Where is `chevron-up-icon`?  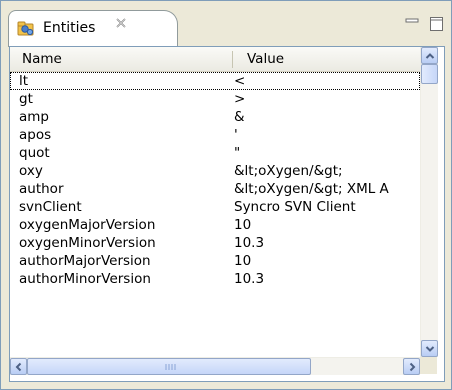 chevron-up-icon is located at coordinates (430, 56).